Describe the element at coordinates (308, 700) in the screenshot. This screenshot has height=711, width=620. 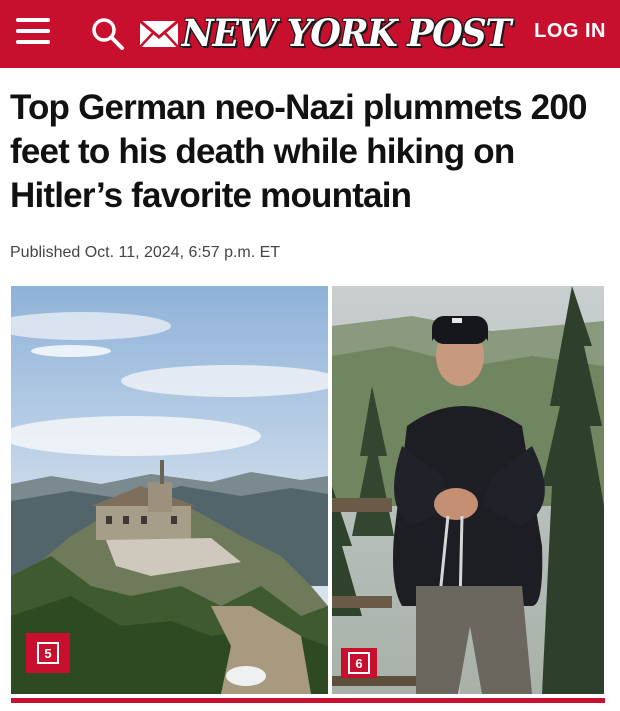
I see `divider` at that location.